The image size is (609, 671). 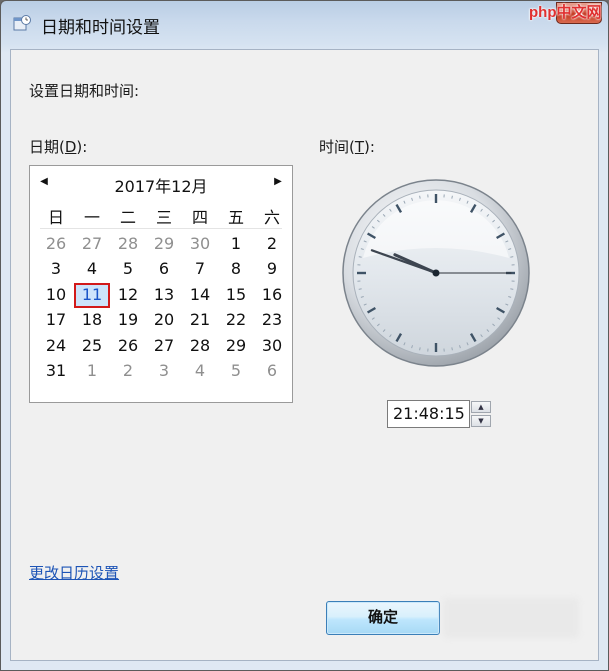 I want to click on calendar-day: 21, so click(x=200, y=321).